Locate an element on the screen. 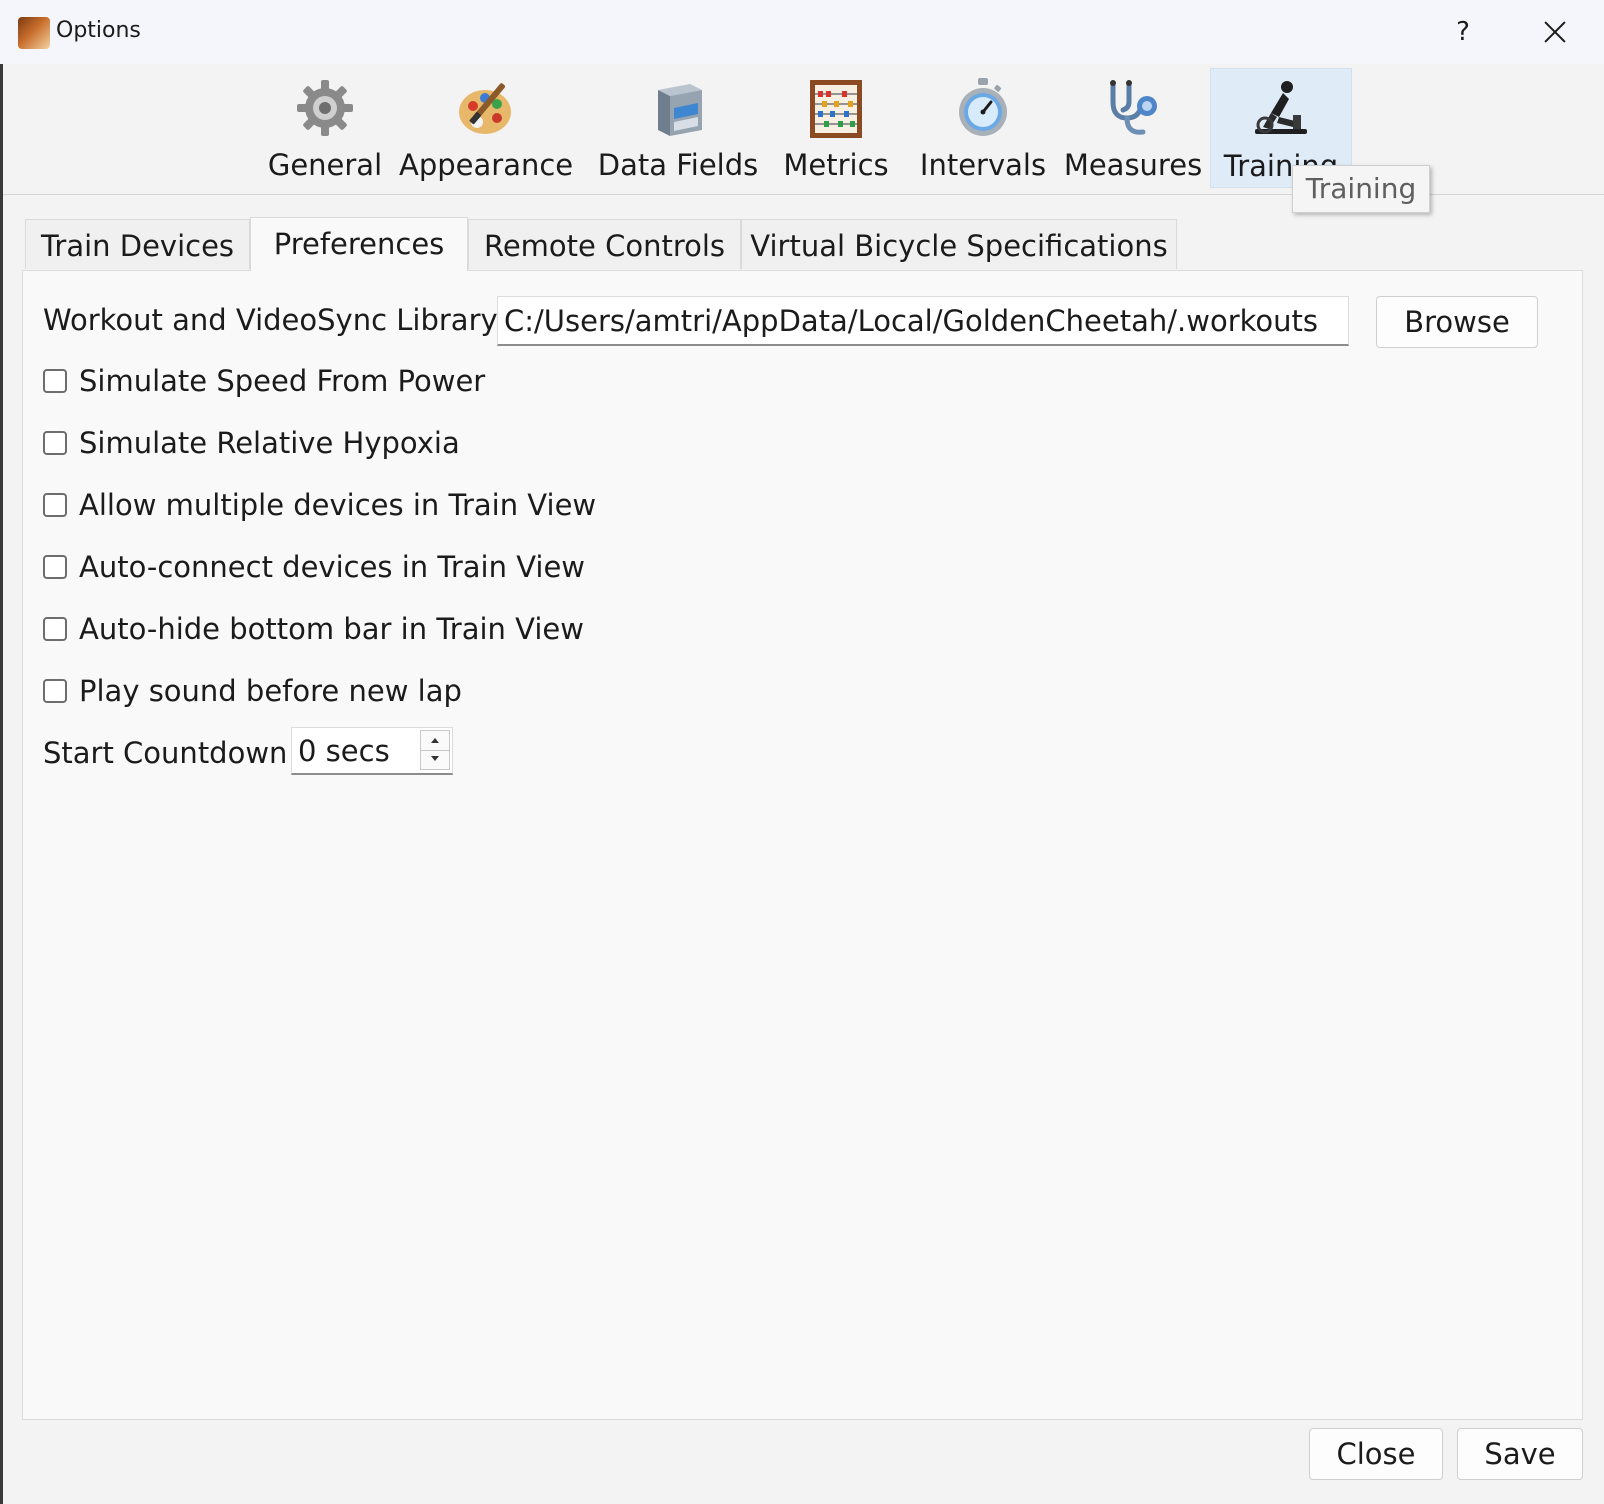 Image resolution: width=1604 pixels, height=1504 pixels. section-general-label: General is located at coordinates (325, 165).